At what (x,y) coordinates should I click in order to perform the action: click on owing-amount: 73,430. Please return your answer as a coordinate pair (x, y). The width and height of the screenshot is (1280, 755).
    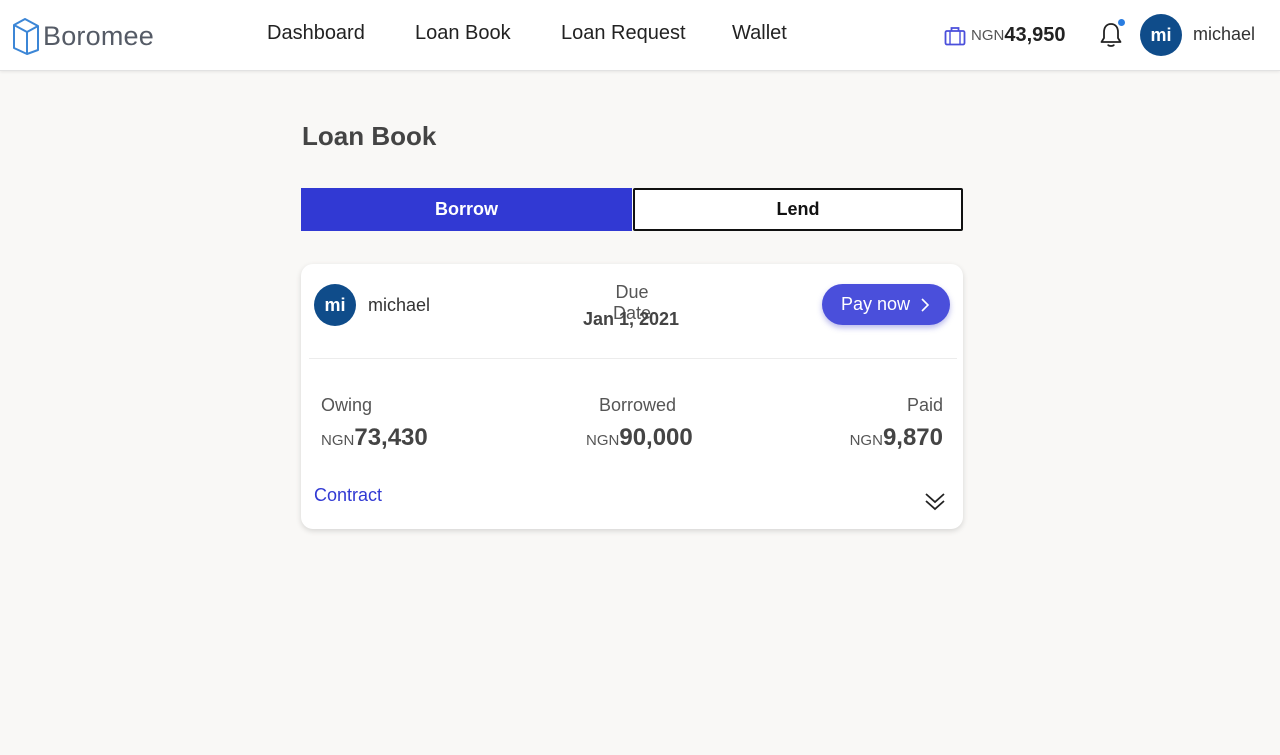
    Looking at the image, I should click on (391, 437).